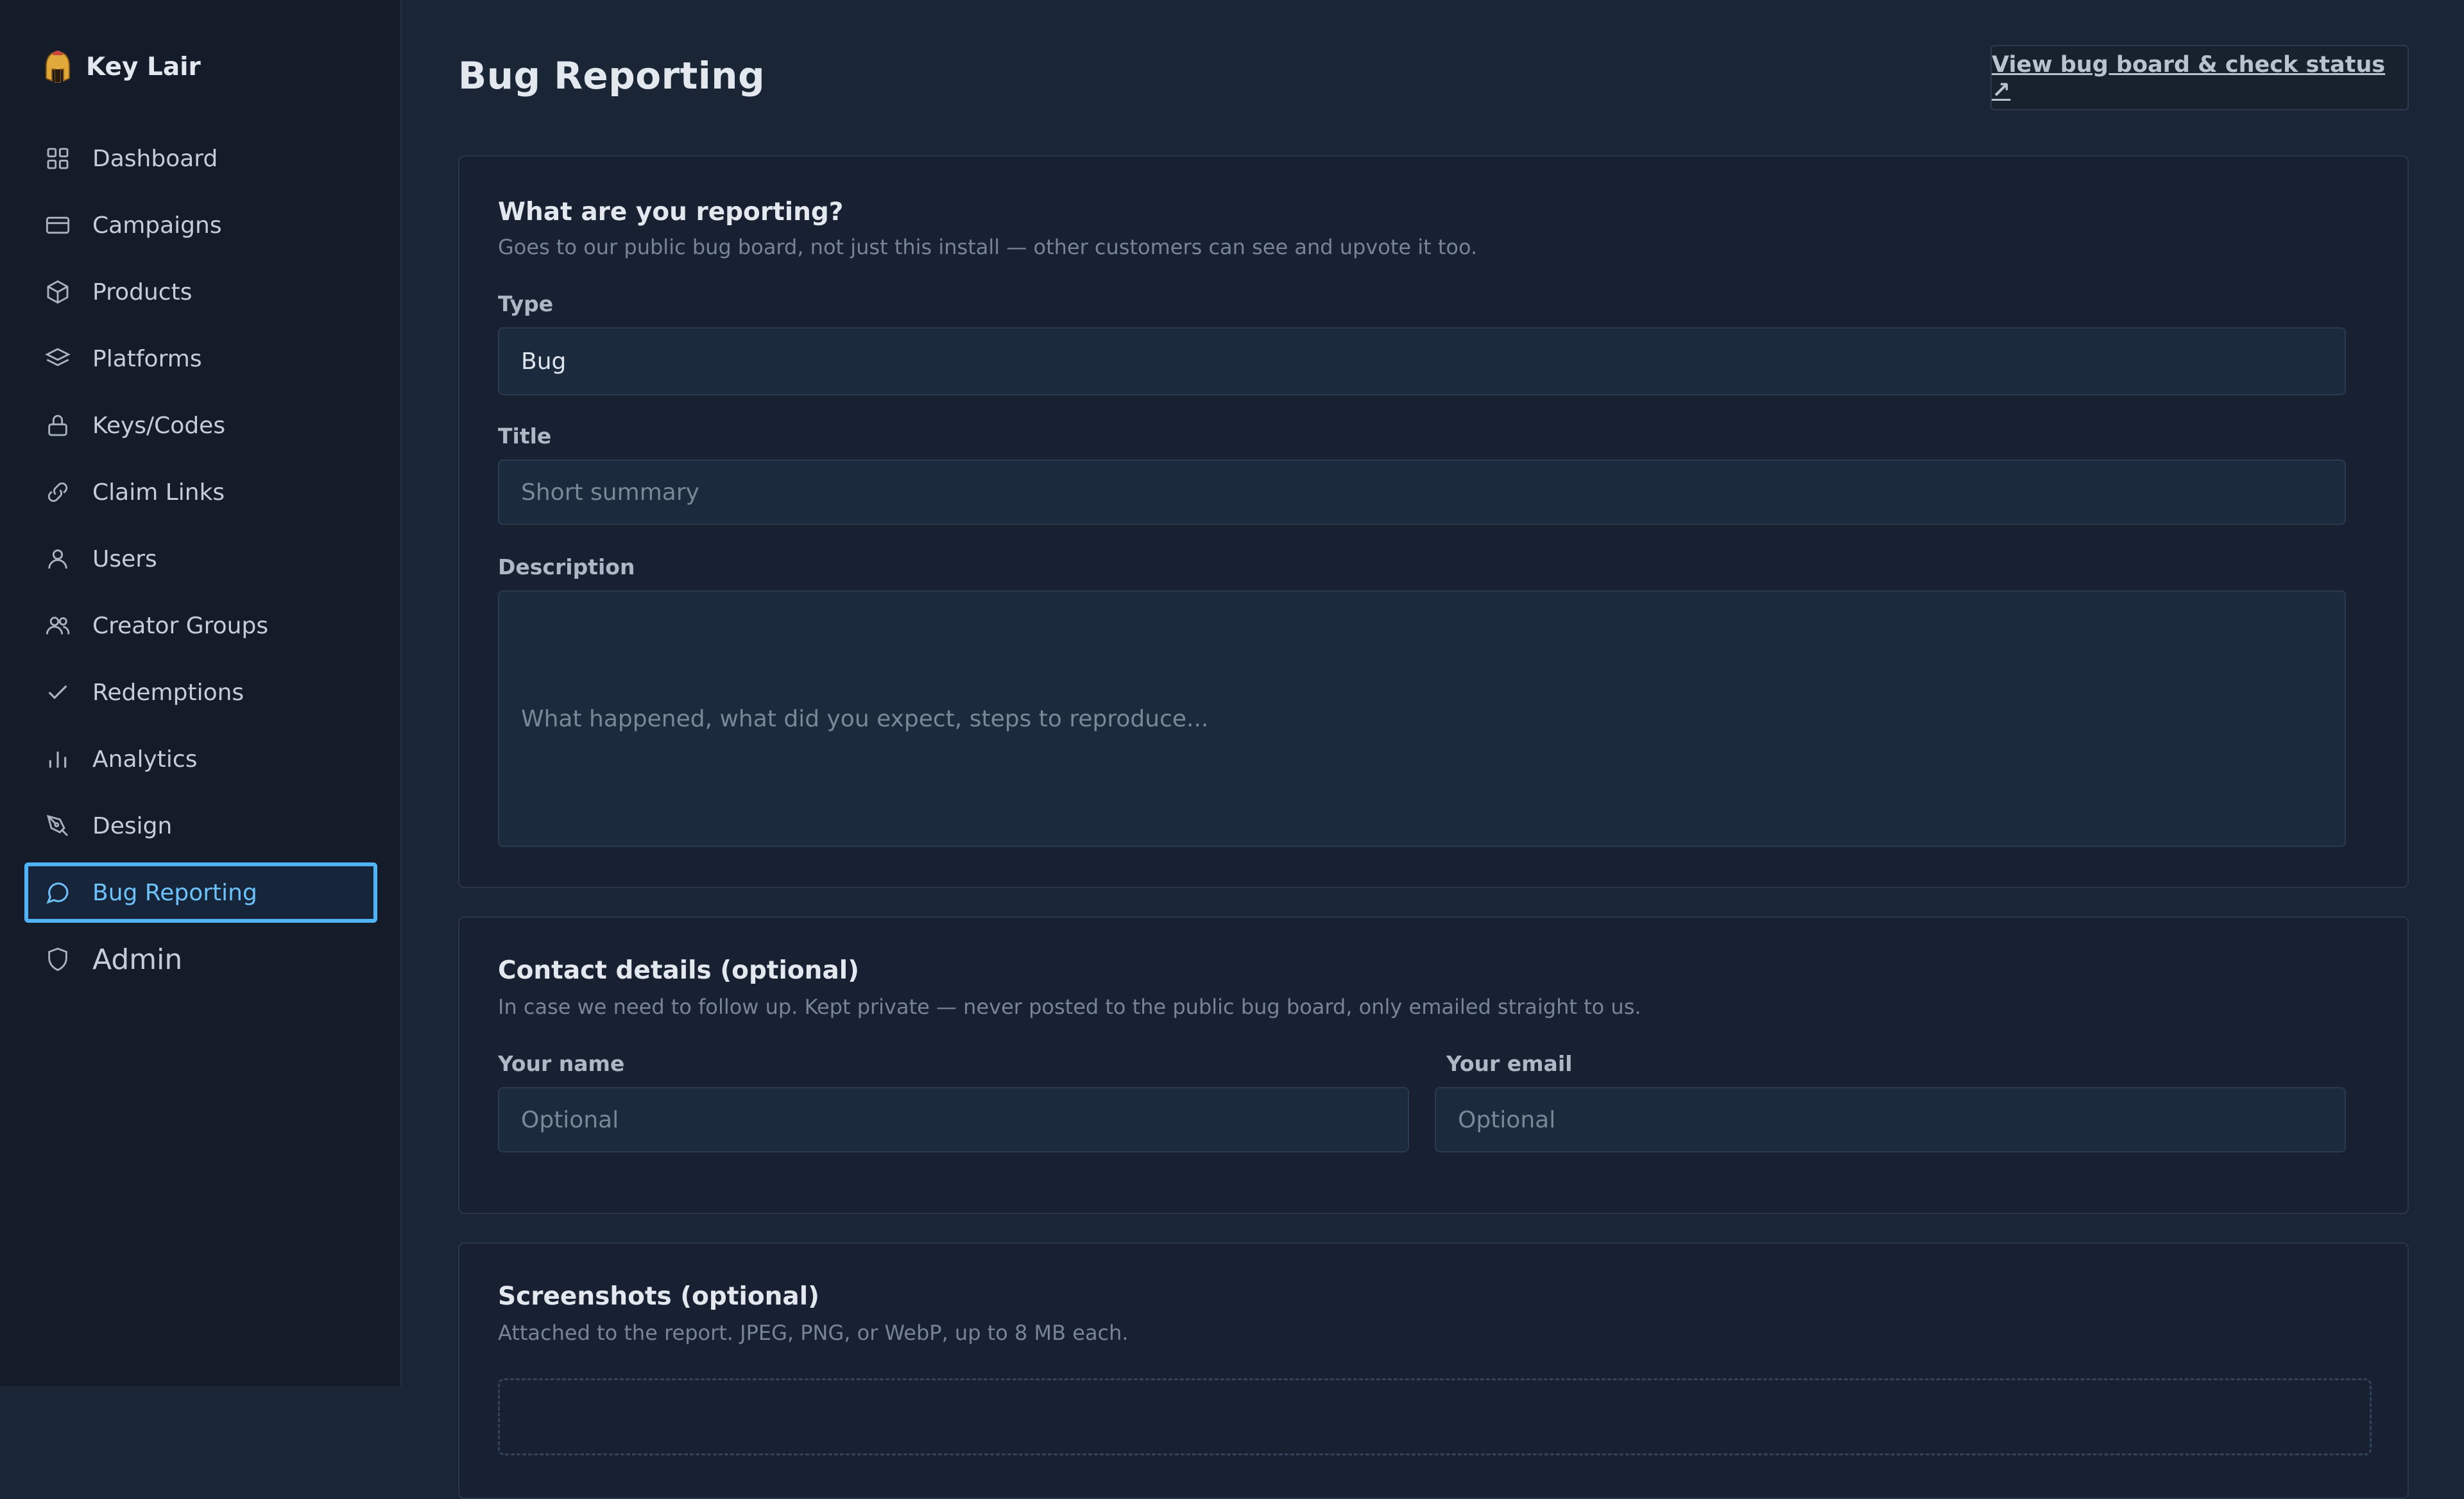  I want to click on brand: Key Lair, so click(123, 66).